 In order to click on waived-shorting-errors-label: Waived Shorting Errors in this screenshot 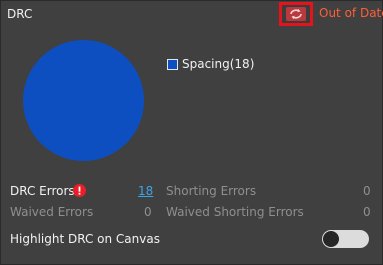, I will do `click(235, 212)`.